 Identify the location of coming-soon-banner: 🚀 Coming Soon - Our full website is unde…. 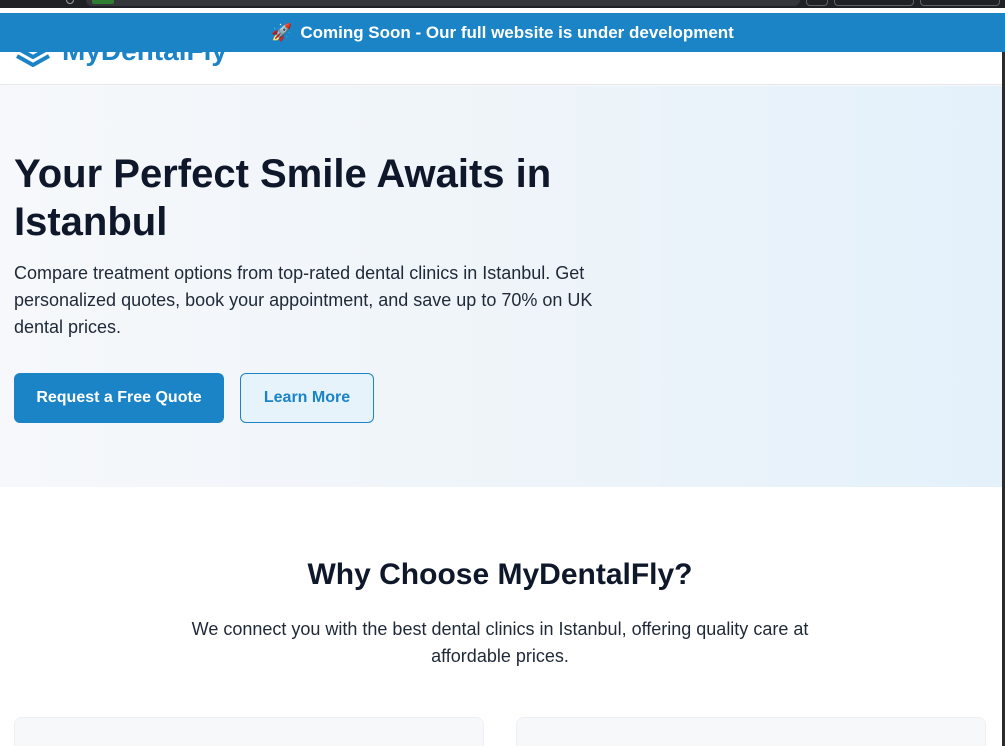
(502, 32).